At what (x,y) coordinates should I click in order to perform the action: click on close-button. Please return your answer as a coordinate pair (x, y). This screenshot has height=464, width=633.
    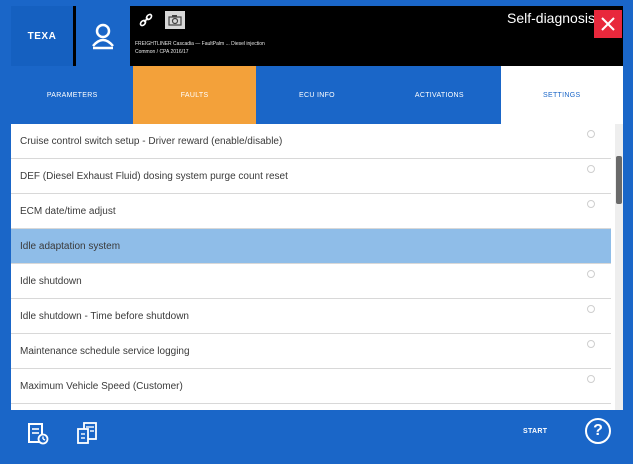
    Looking at the image, I should click on (608, 24).